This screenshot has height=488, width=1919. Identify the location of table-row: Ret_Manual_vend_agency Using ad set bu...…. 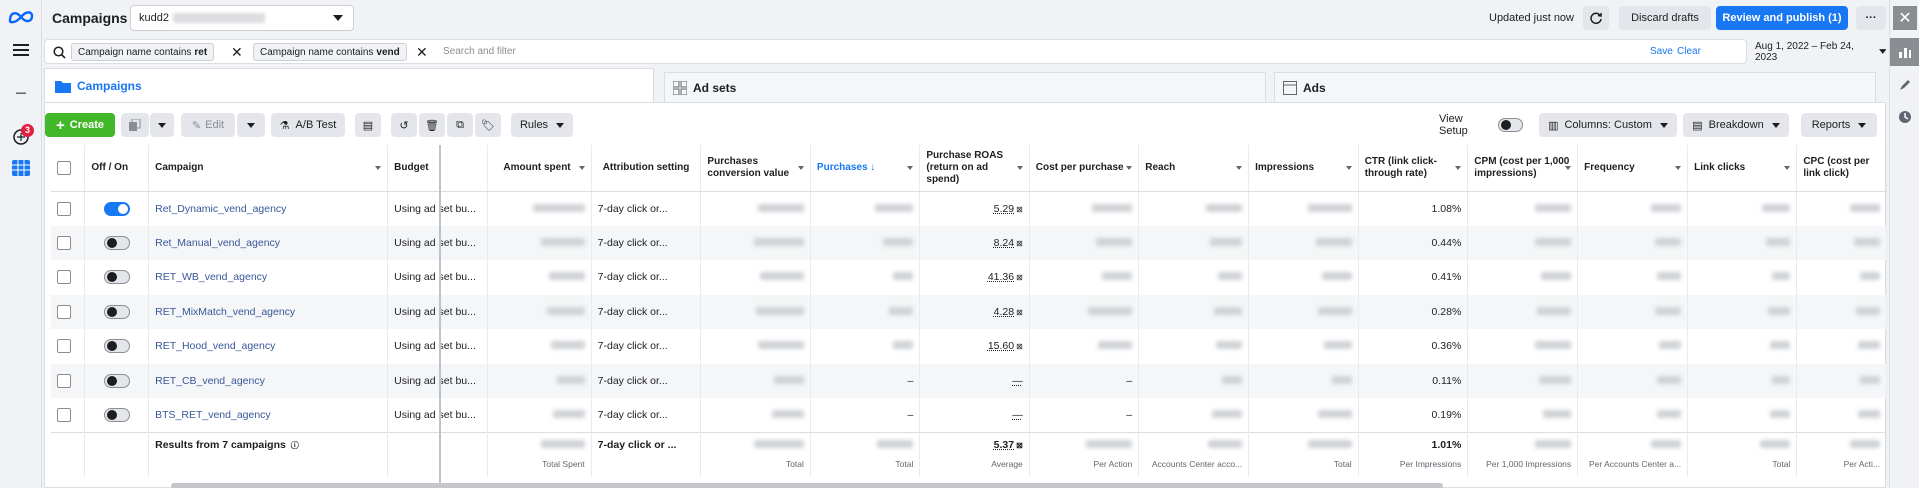
(969, 243).